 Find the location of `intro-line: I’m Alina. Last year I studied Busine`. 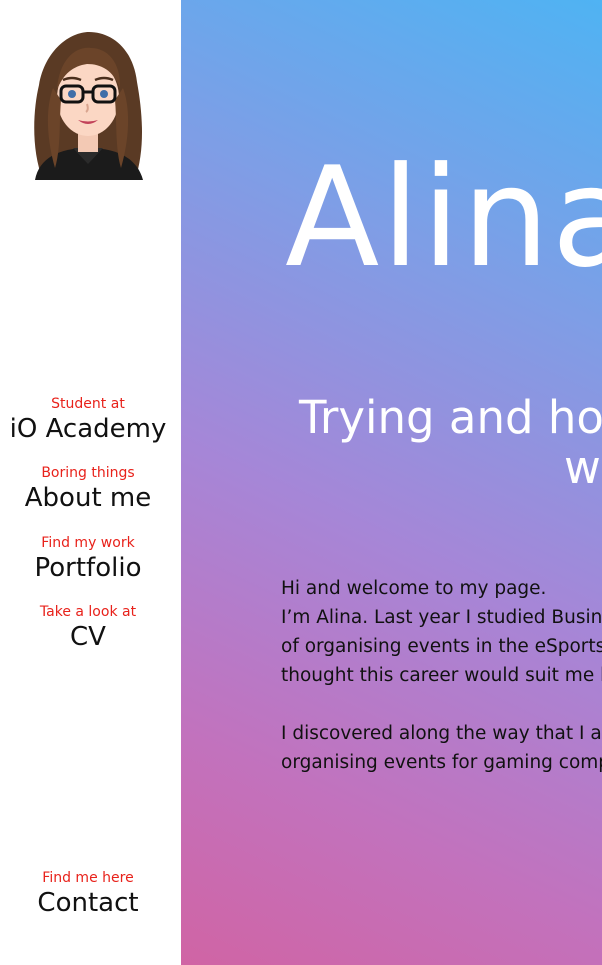

intro-line: I’m Alina. Last year I studied Busine is located at coordinates (441, 617).